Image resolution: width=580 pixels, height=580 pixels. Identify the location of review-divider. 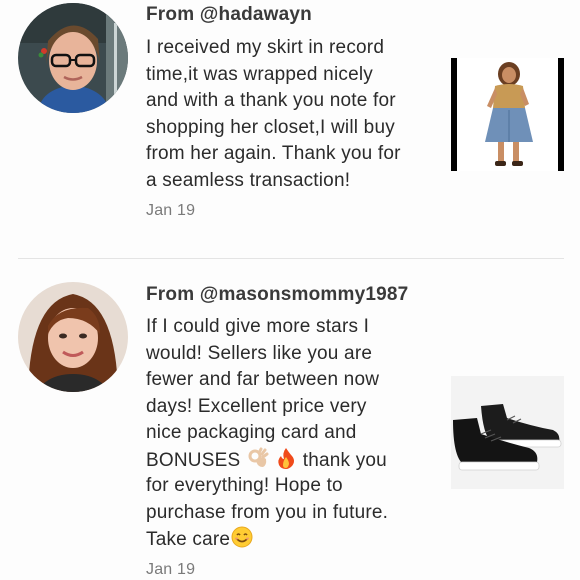
(291, 258).